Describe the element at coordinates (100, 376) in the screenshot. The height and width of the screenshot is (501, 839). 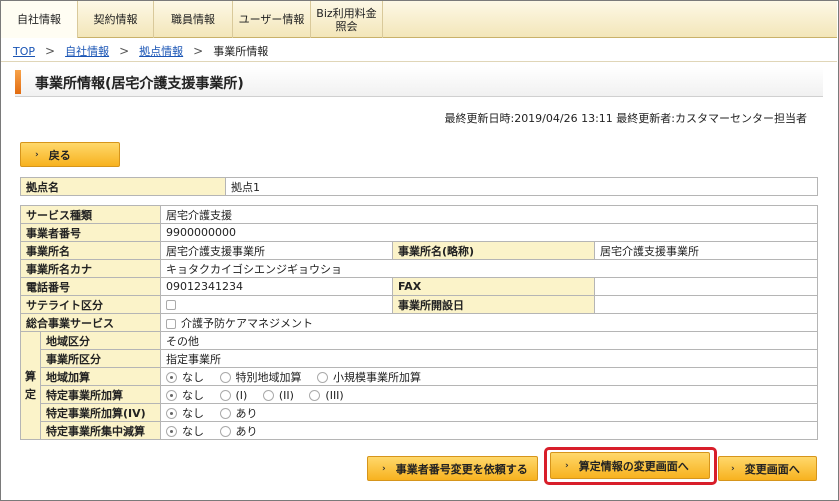
I see `region-add-label: 地域加算` at that location.